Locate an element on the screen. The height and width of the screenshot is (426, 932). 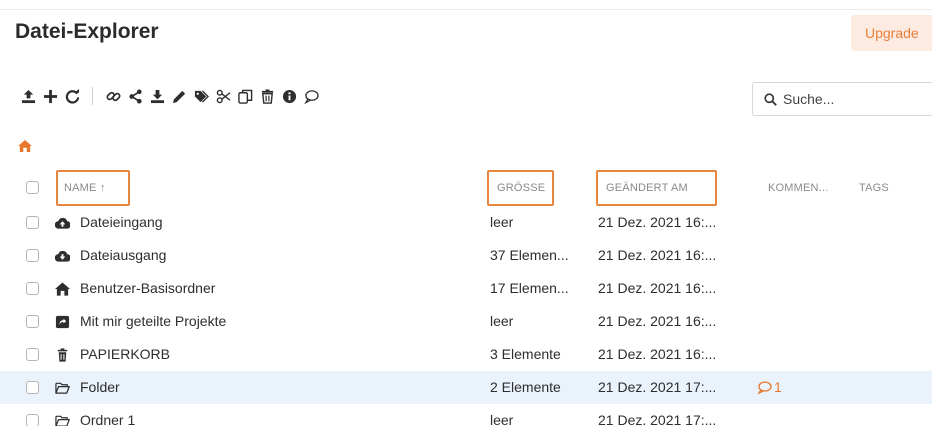
row-name: PAPIERKORB is located at coordinates (125, 354).